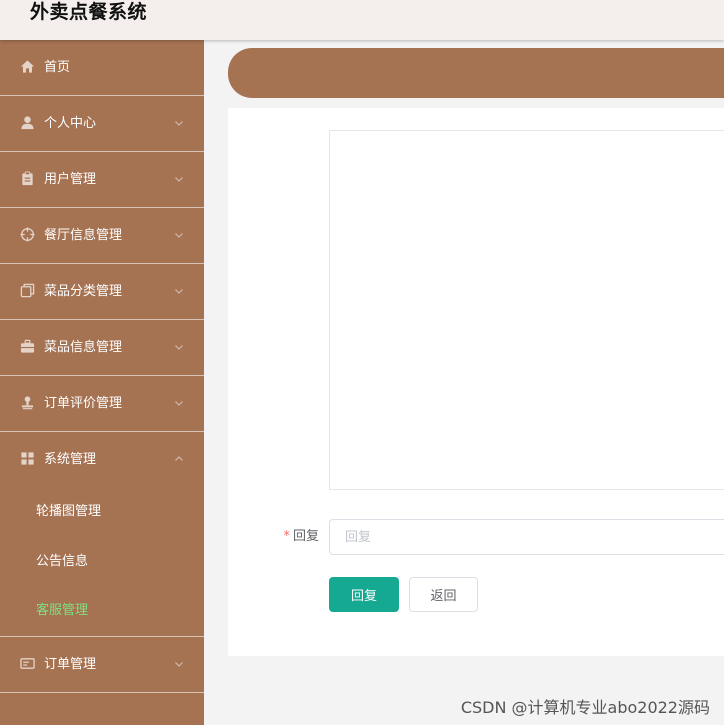  I want to click on submenu-item-announcements: 公告信息, so click(102, 562).